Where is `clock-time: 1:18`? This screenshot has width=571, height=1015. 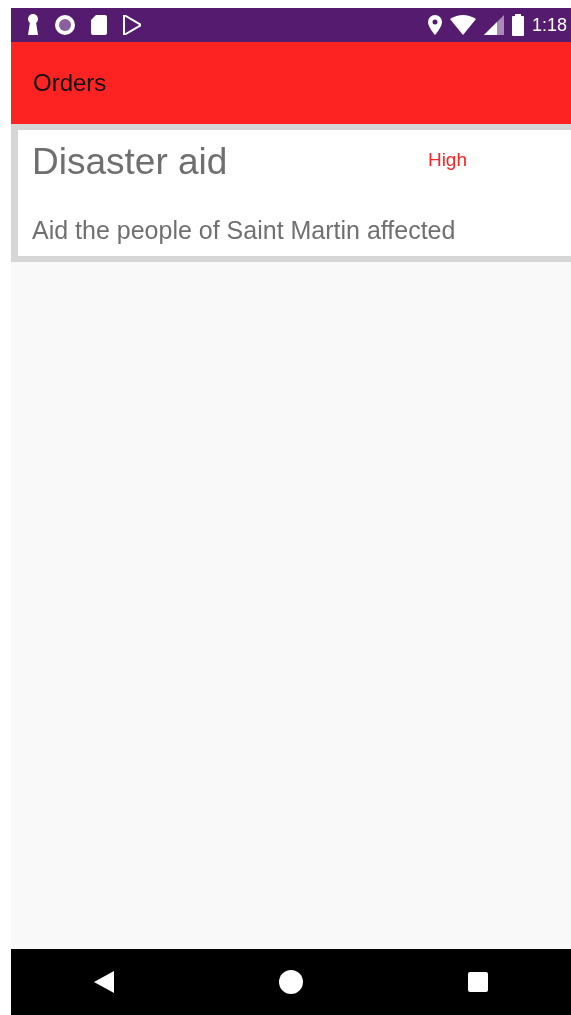 clock-time: 1:18 is located at coordinates (549, 25).